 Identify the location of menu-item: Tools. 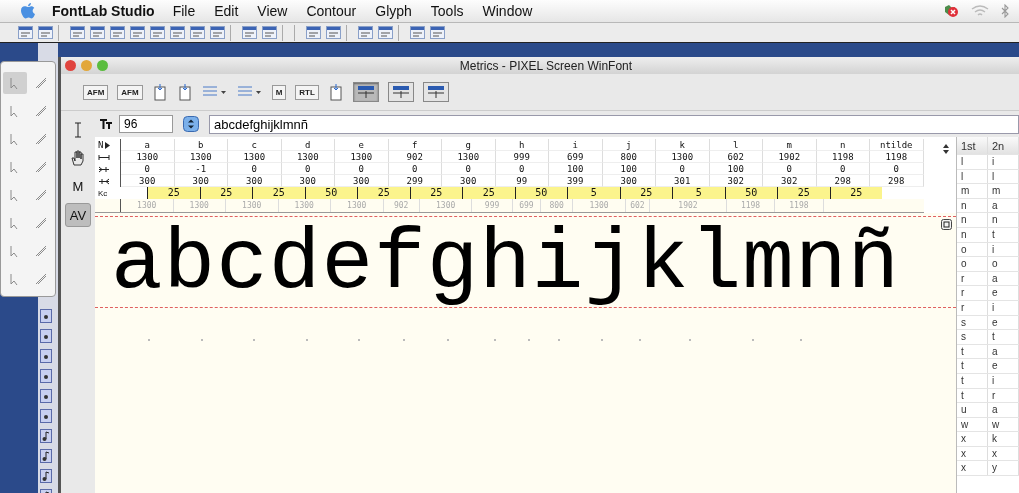
(447, 11).